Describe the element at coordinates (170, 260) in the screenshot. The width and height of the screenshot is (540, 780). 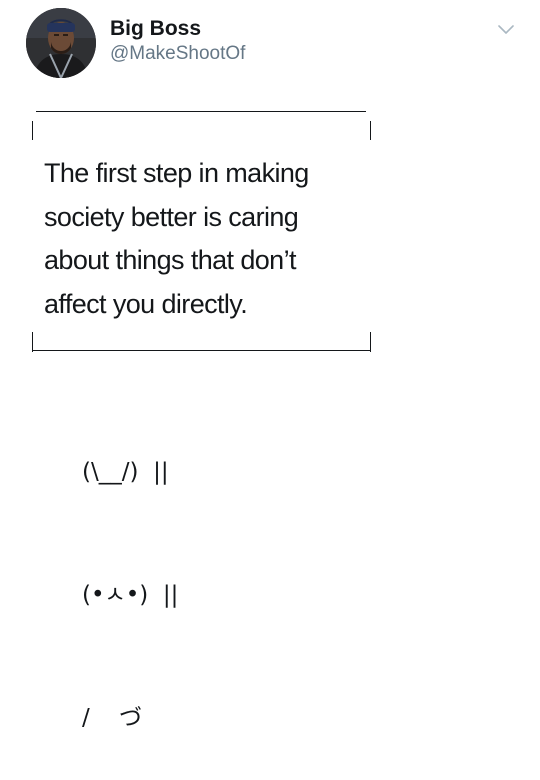
I see `sign-line: about things that don’t` at that location.